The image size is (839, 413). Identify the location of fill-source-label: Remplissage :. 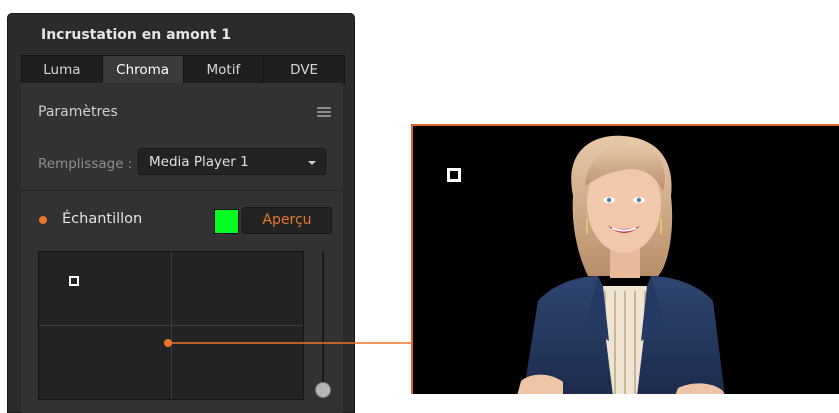
(85, 164).